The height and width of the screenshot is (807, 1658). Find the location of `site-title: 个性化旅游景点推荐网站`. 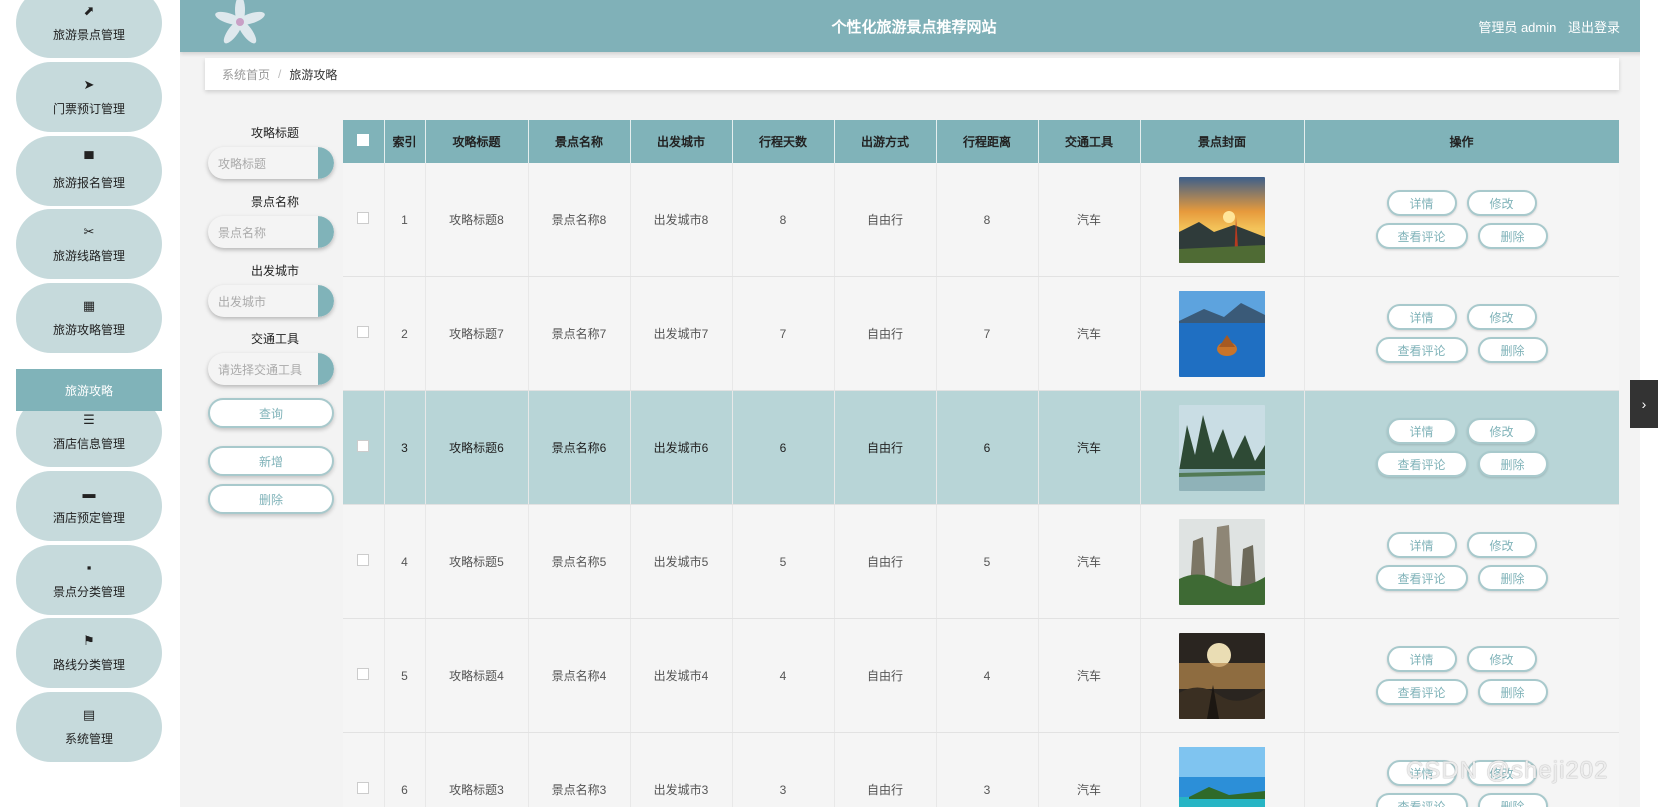

site-title: 个性化旅游景点推荐网站 is located at coordinates (914, 27).